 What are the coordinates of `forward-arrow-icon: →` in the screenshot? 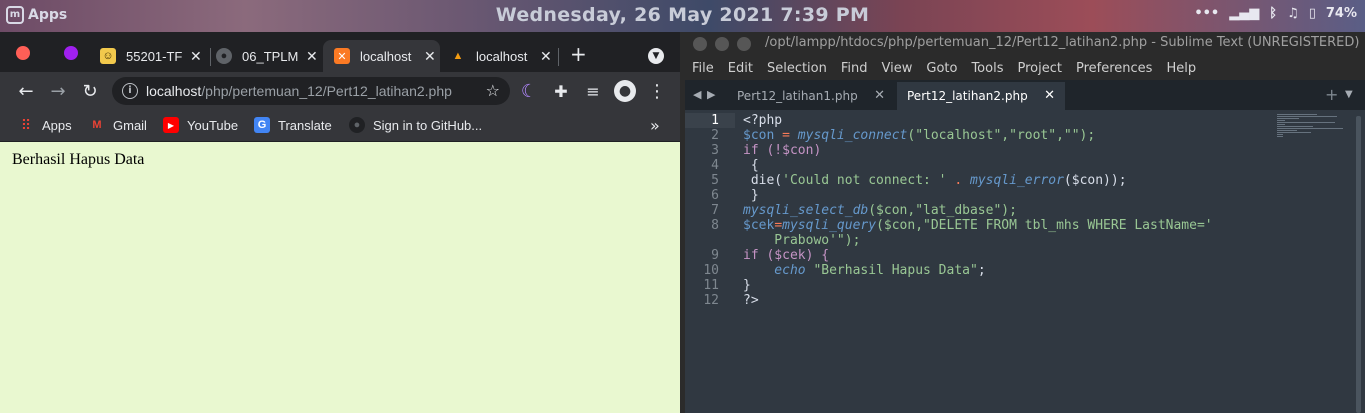 It's located at (58, 91).